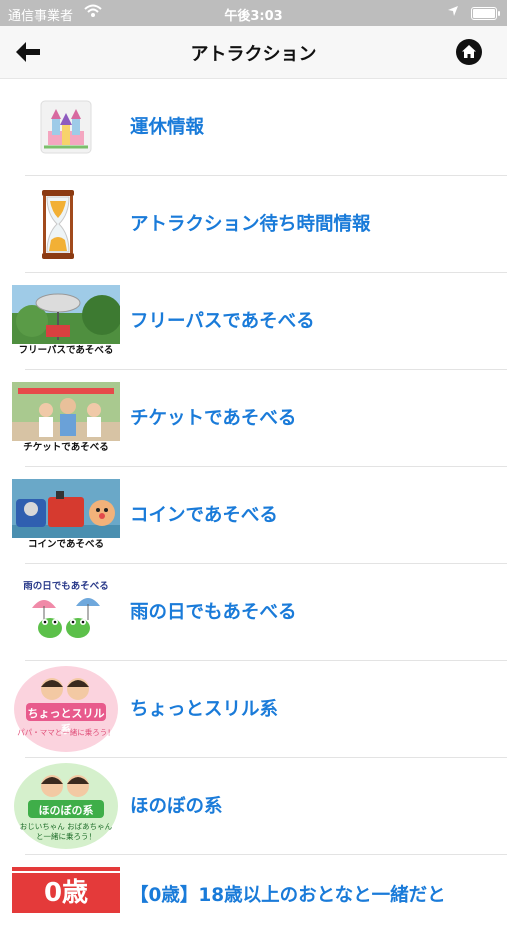 The width and height of the screenshot is (507, 952). Describe the element at coordinates (66, 586) in the screenshot. I see `thumbnail-caption: 雨の日でもあそべる` at that location.